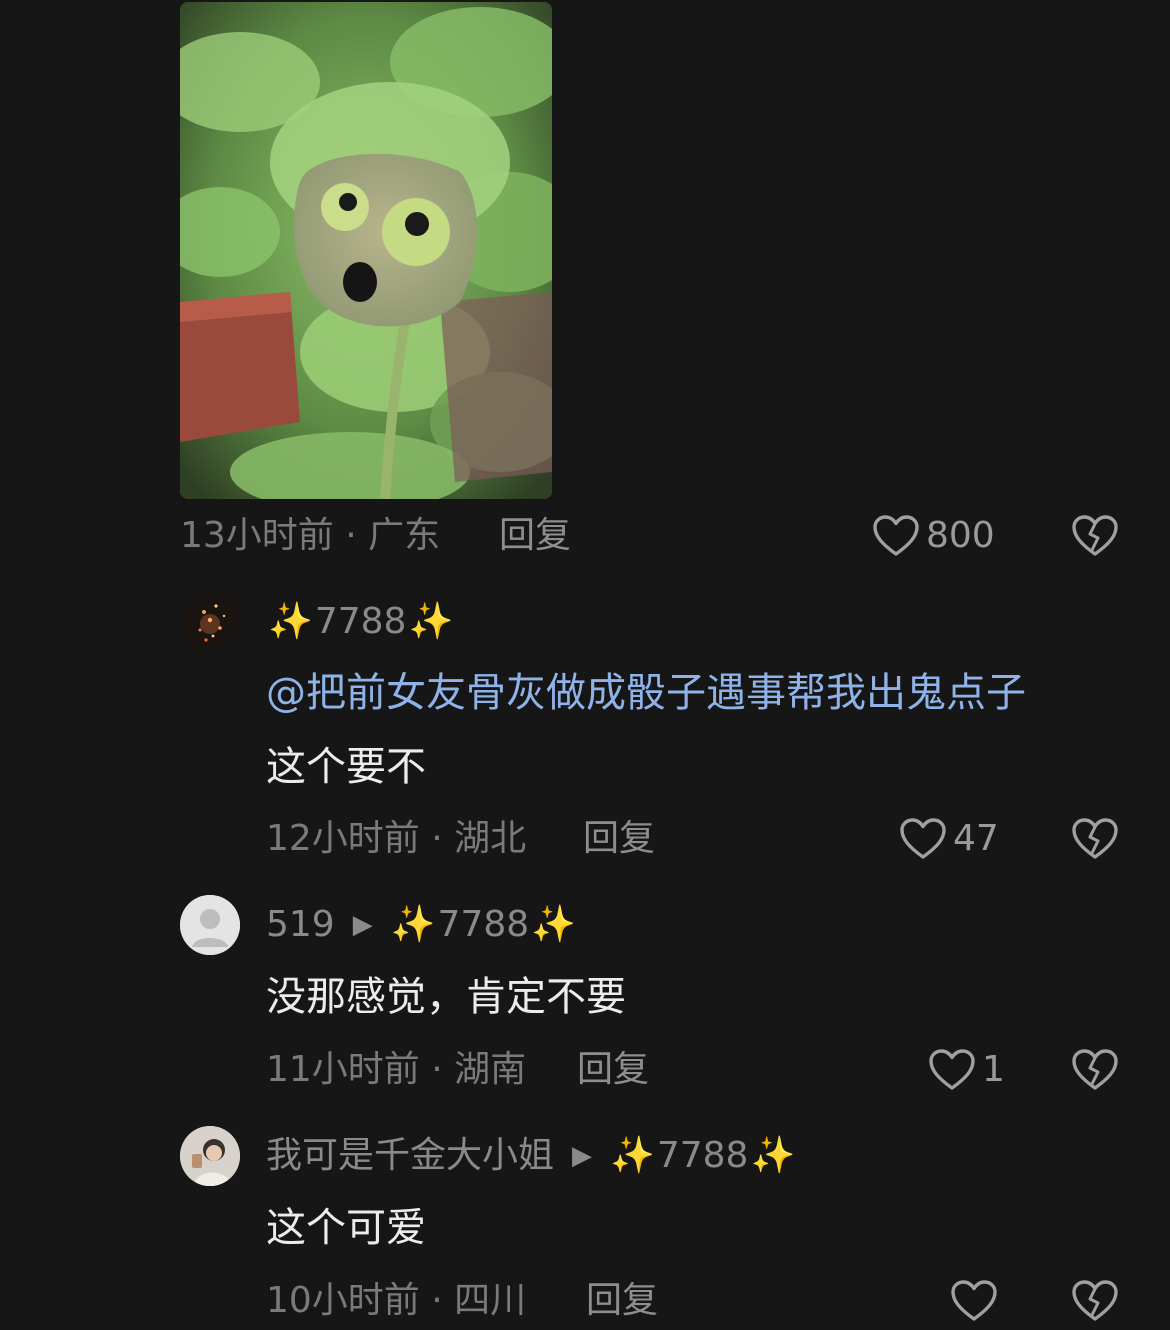 This screenshot has height=1330, width=1170. I want to click on comment-meta: 13小时前 · 广东, so click(310, 535).